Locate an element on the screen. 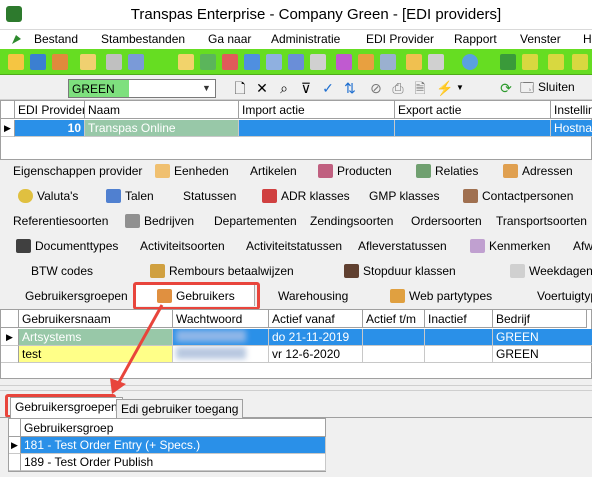 The height and width of the screenshot is (477, 592). page-icon is located at coordinates (436, 62).